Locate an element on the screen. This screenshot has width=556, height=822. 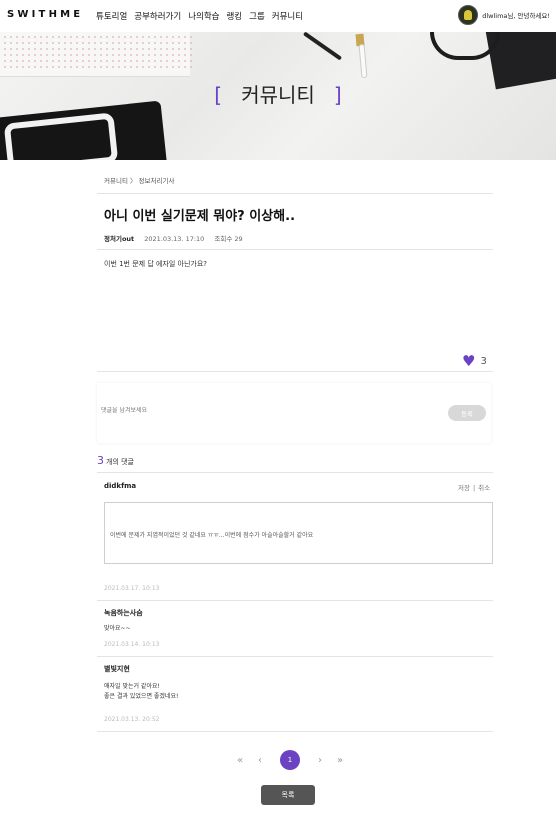
banner-notebook-image is located at coordinates (96, 54).